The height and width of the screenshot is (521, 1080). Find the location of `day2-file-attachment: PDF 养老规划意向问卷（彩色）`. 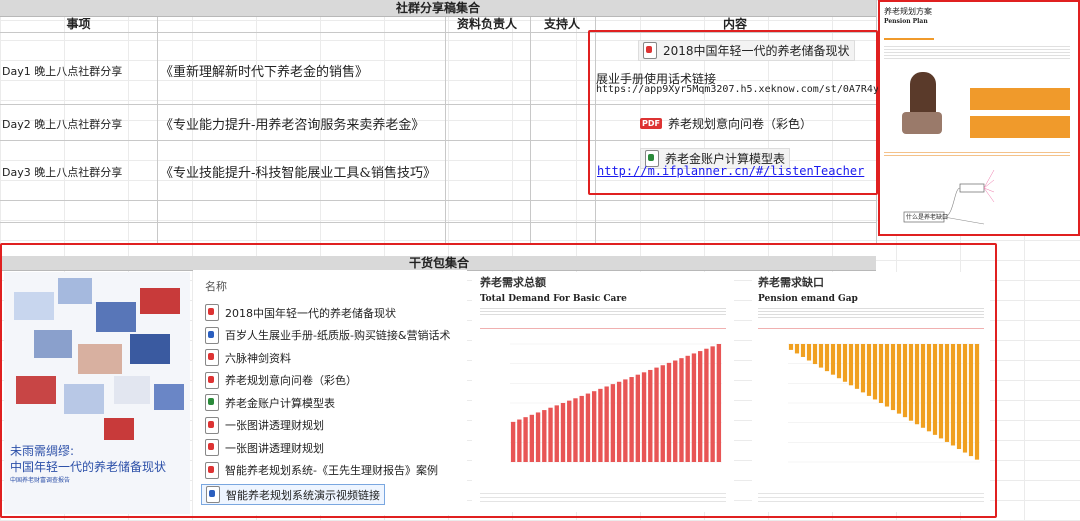

day2-file-attachment: PDF 养老规划意向问卷（彩色） is located at coordinates (726, 123).